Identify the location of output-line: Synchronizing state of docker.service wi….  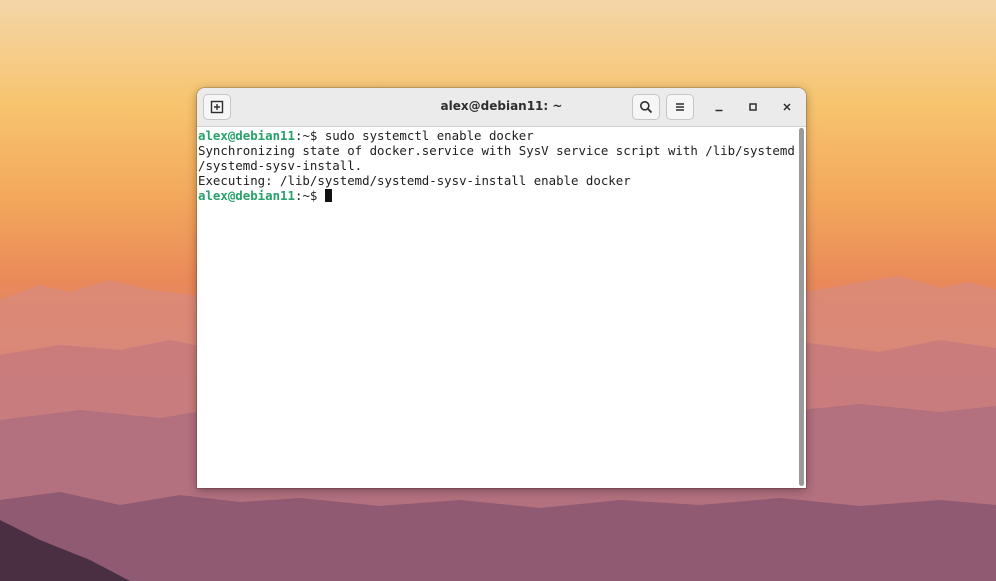
(496, 150).